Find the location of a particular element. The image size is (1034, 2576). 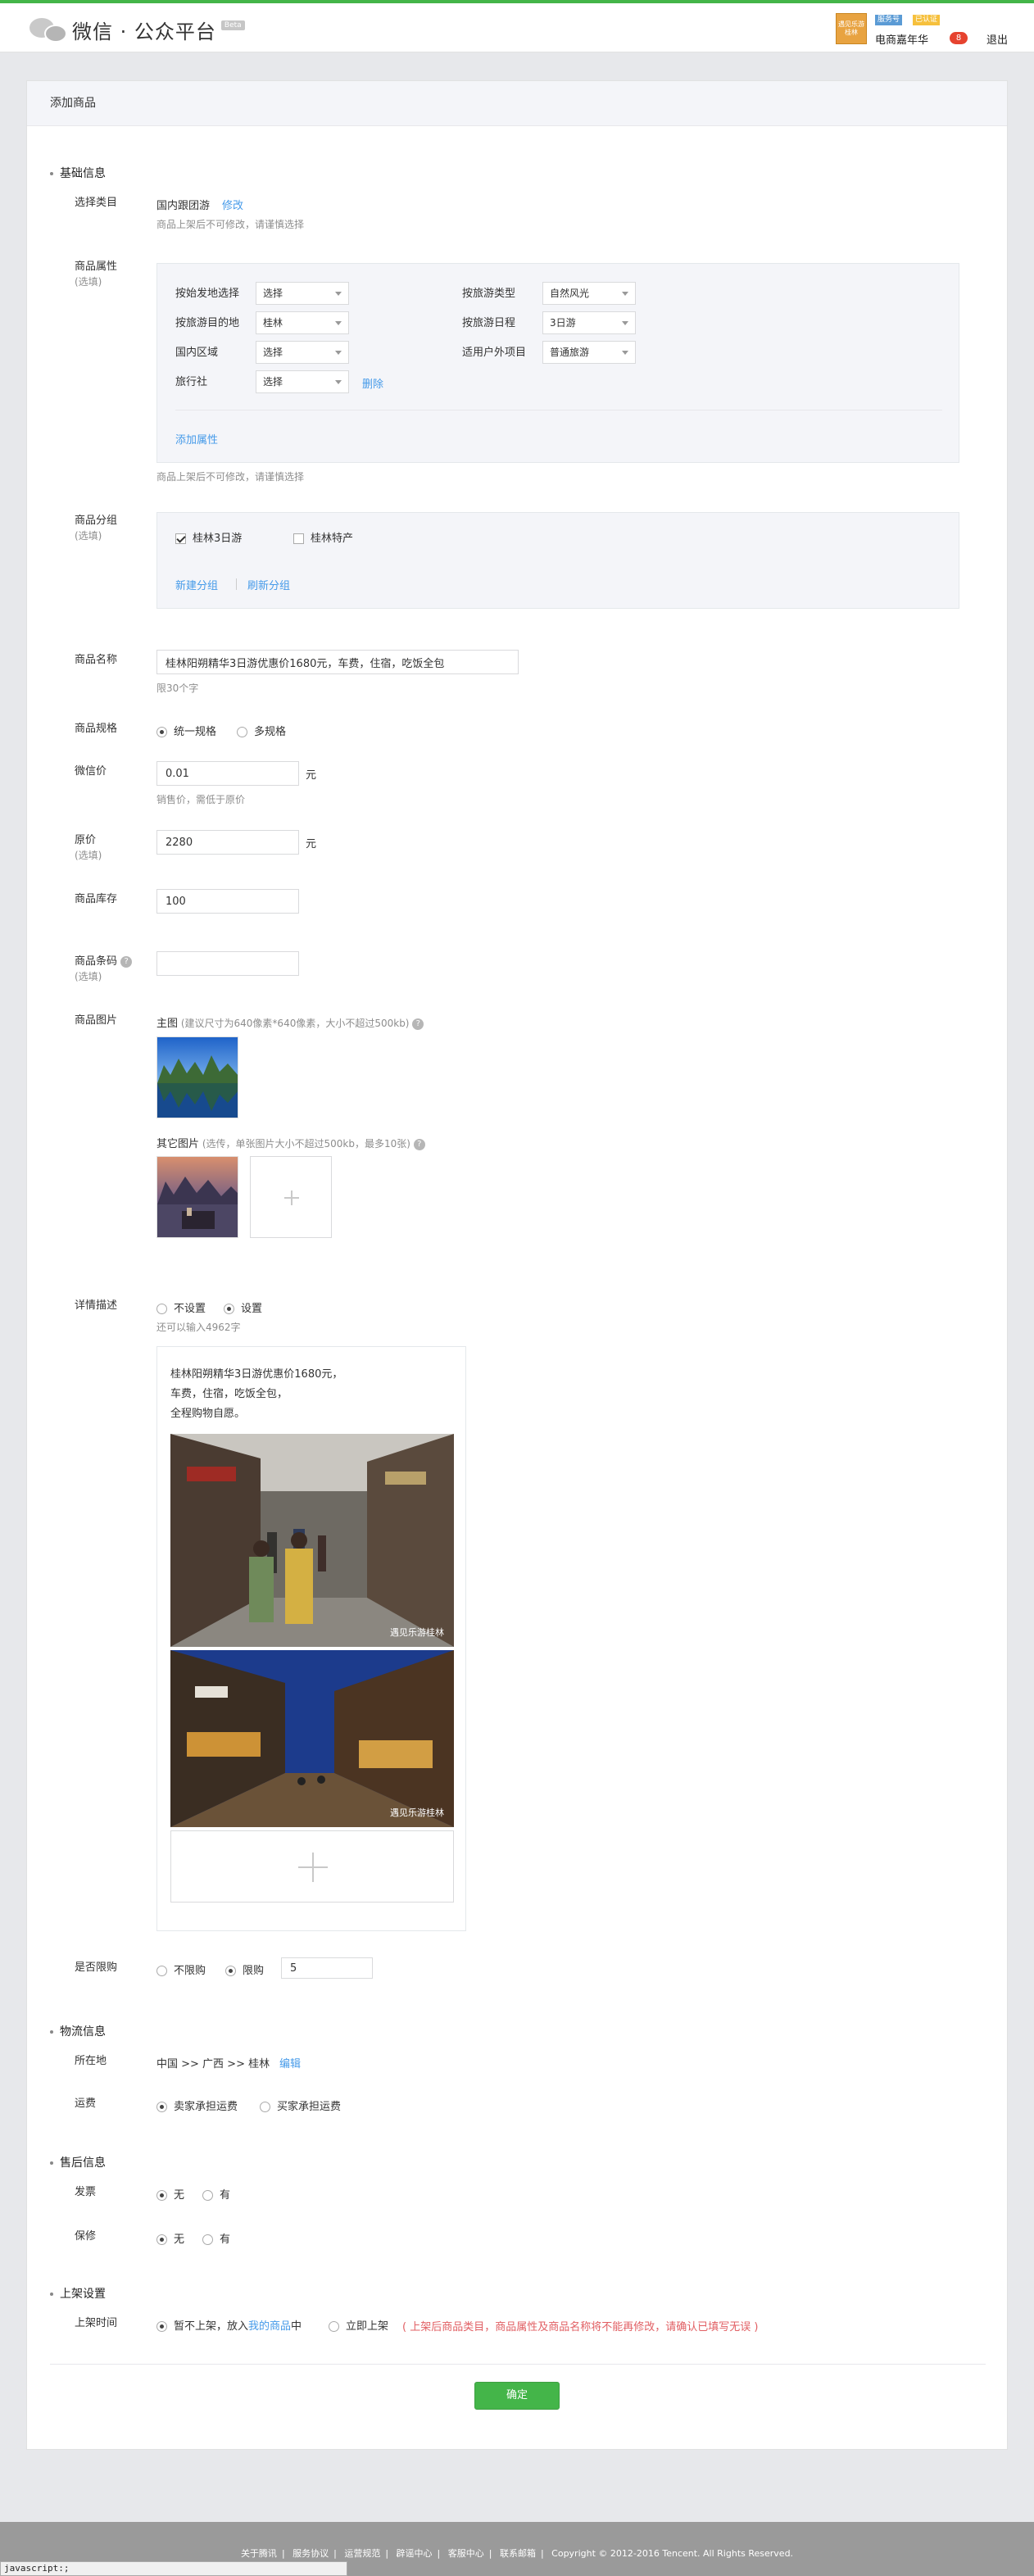

detail-image-night: 遇见乐游桂林 is located at coordinates (312, 1739).